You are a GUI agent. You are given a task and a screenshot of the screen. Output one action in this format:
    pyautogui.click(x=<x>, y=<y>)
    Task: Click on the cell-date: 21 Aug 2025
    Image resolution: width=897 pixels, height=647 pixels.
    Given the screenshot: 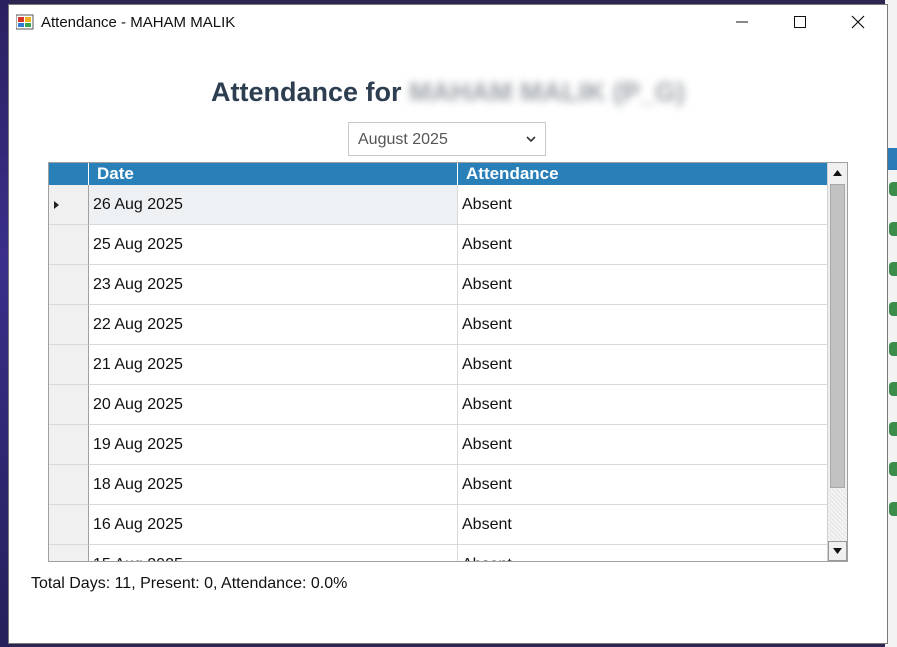 What is the action you would take?
    pyautogui.click(x=273, y=365)
    